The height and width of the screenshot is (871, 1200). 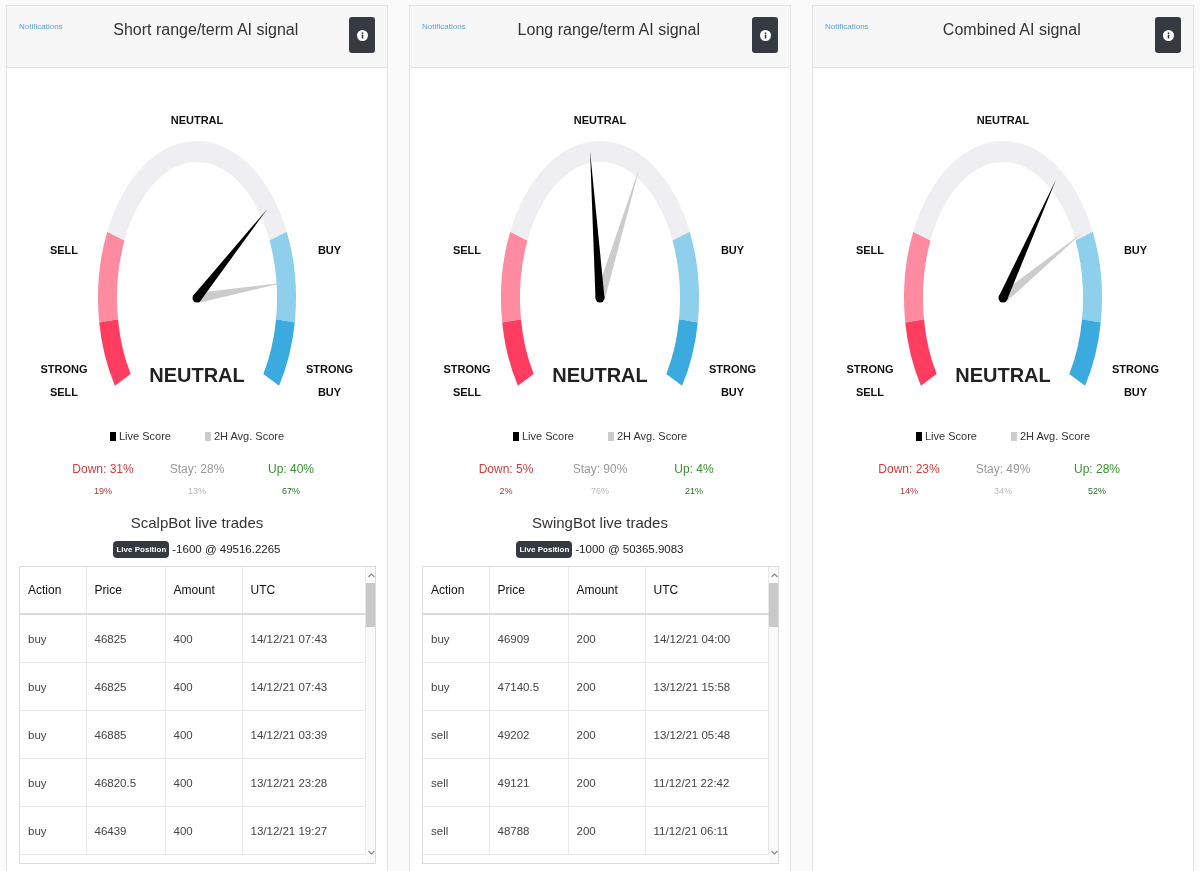 I want to click on table-cell: 13/12/21 15:58, so click(x=706, y=686).